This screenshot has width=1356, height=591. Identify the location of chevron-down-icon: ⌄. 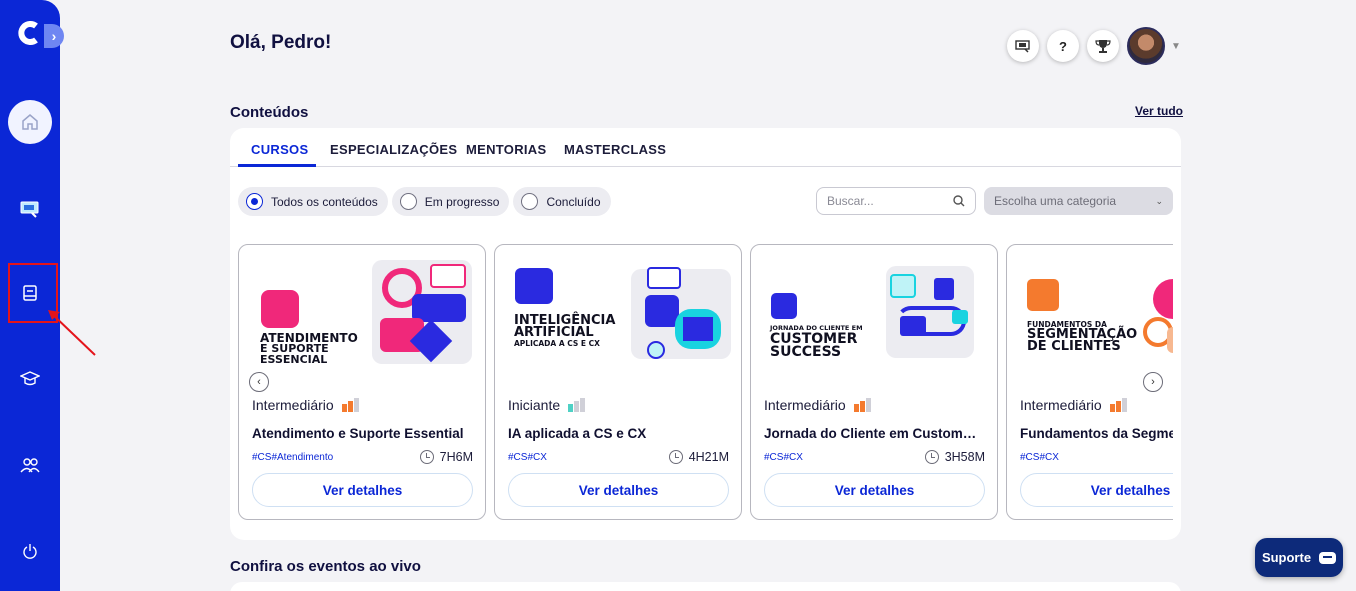
(1159, 200).